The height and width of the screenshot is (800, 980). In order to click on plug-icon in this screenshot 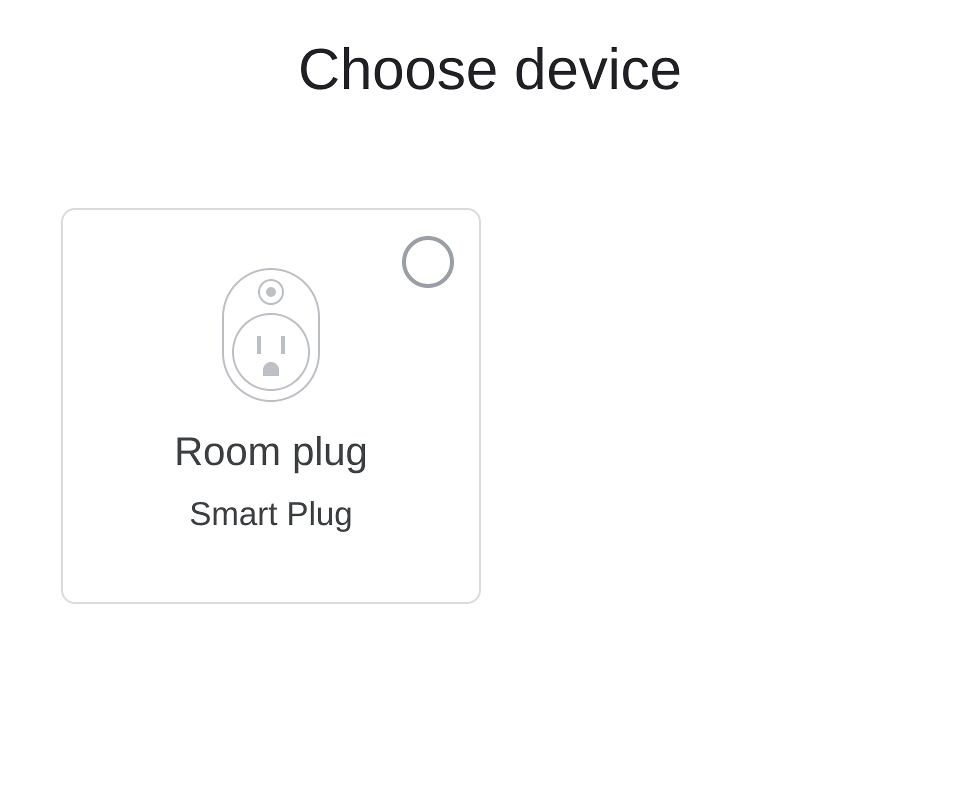, I will do `click(271, 335)`.